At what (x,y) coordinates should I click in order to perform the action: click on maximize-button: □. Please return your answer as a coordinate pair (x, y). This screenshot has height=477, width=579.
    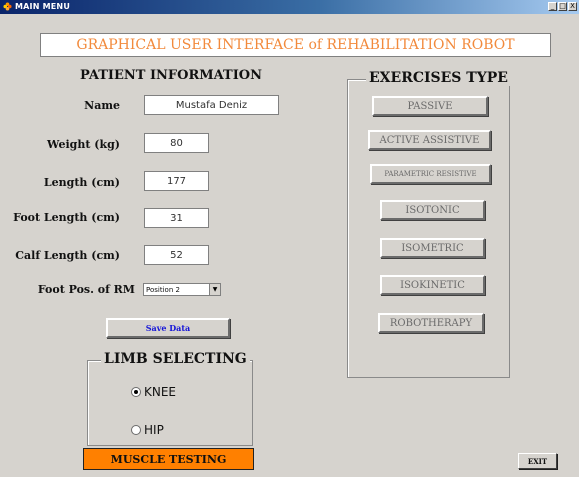
    Looking at the image, I should click on (562, 6).